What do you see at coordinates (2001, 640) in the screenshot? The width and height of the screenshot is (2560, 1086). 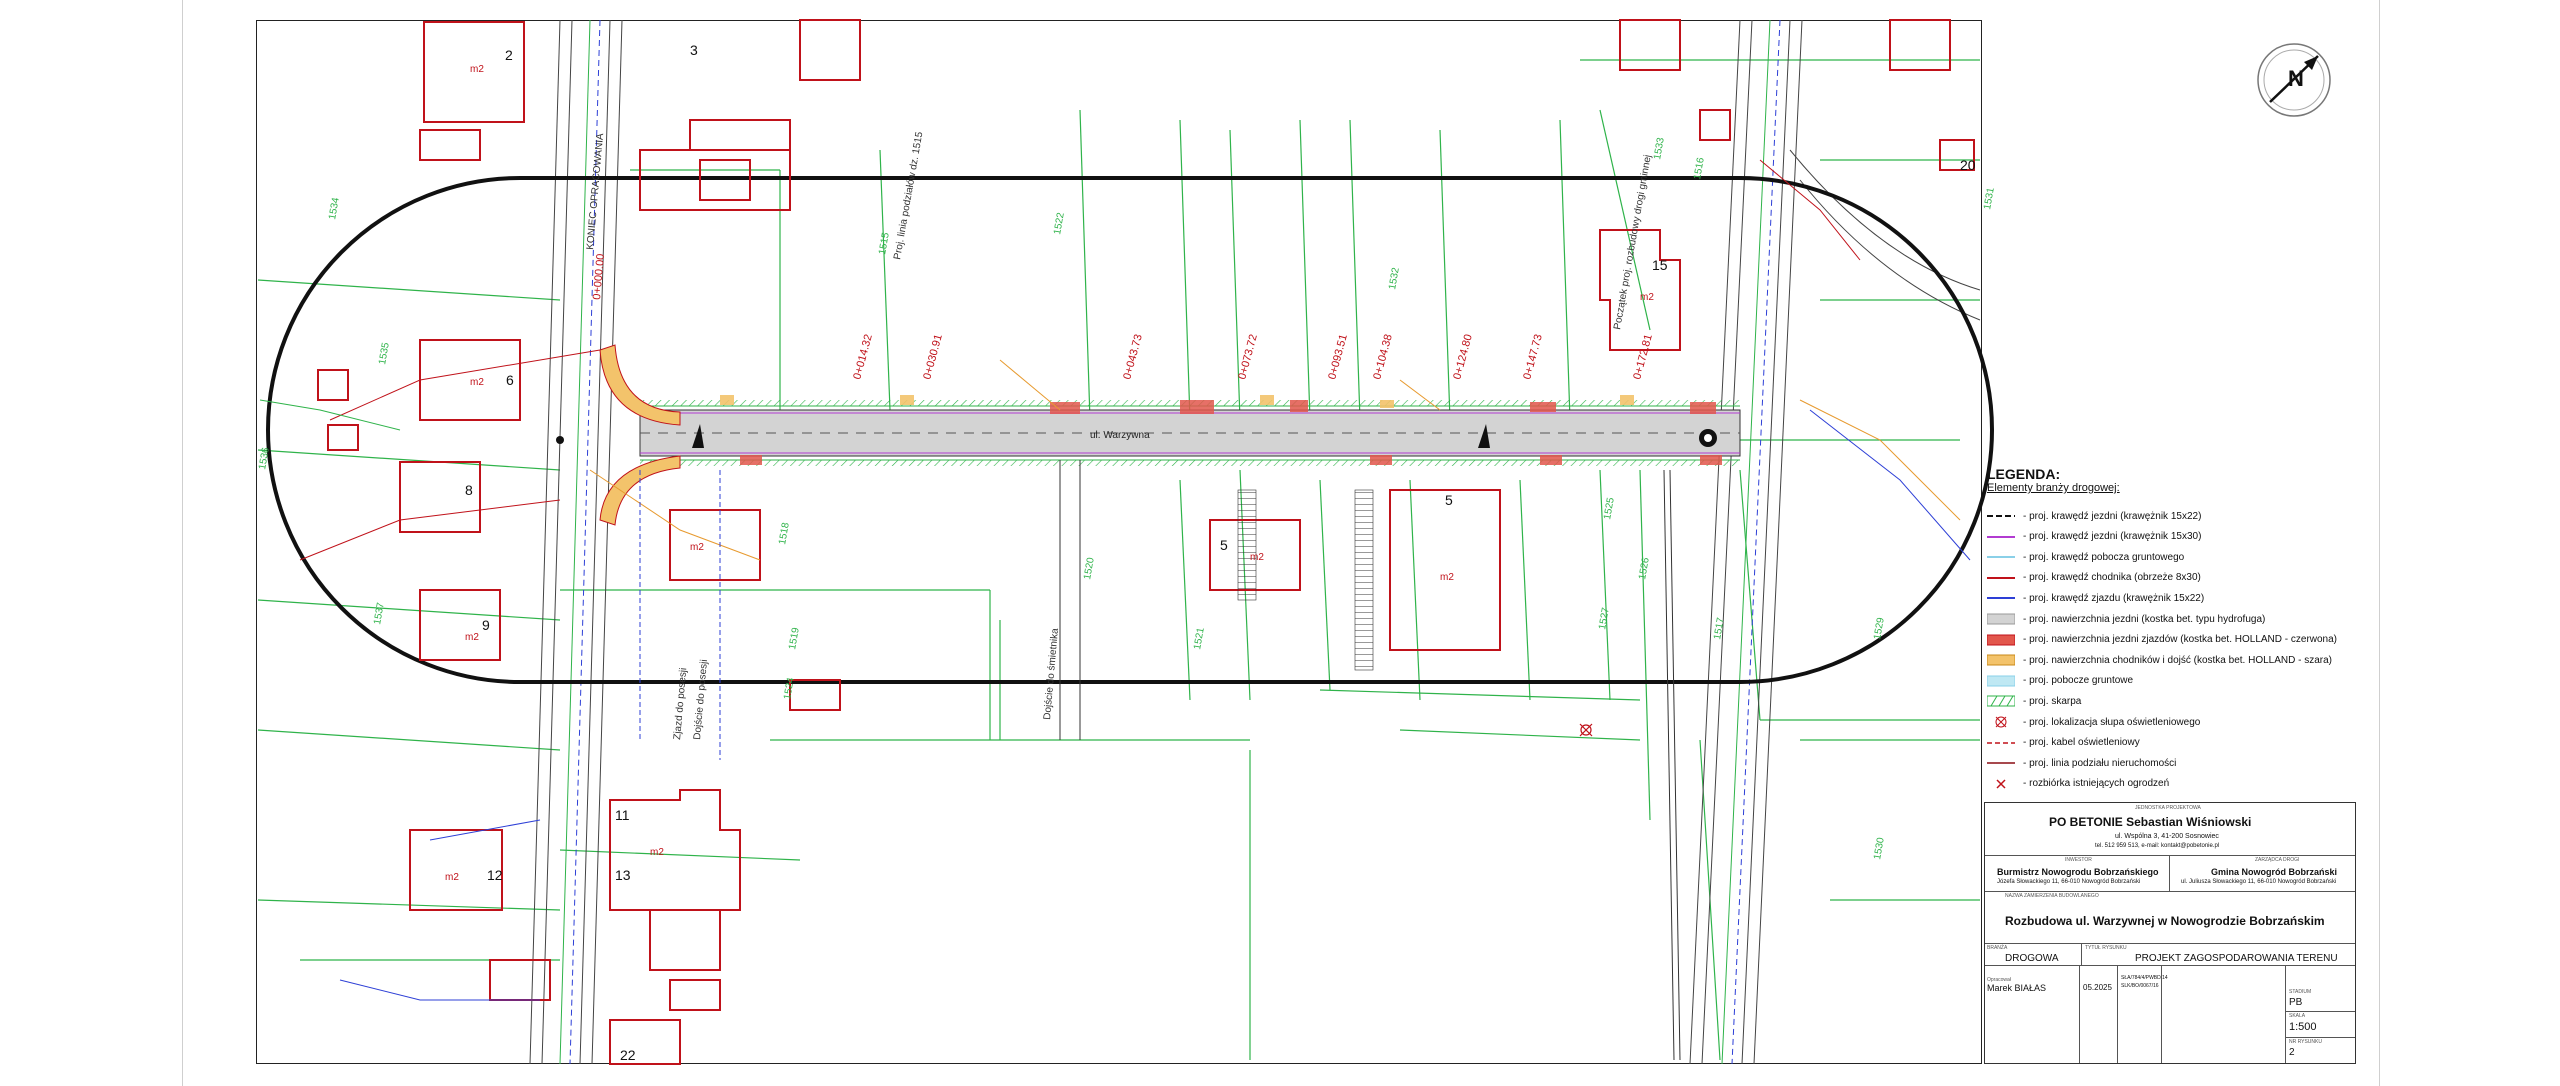 I see `fill-red-icon` at bounding box center [2001, 640].